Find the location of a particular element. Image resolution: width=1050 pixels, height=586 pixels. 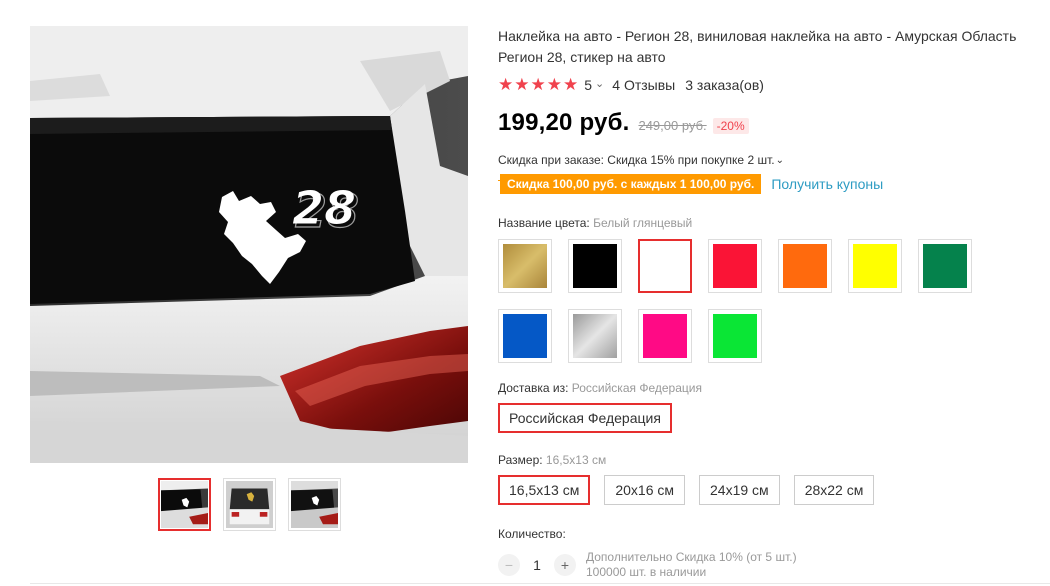

size-options: 16,5x13 см 20x16 см 24x19 см 28x22 см is located at coordinates (768, 490).